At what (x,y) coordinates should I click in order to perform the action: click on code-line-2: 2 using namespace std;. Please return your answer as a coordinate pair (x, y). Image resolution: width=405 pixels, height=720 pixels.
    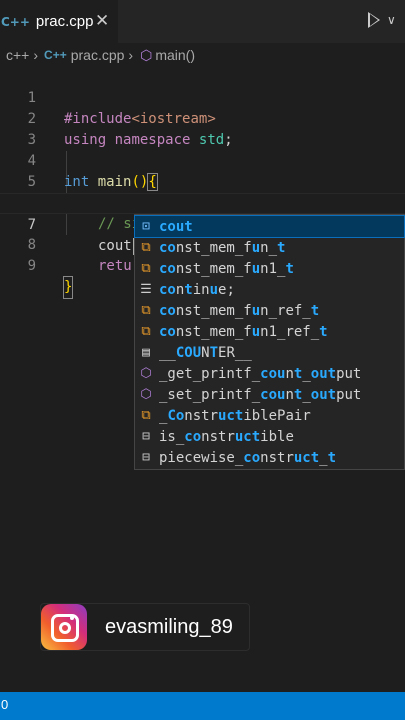
    Looking at the image, I should click on (202, 118).